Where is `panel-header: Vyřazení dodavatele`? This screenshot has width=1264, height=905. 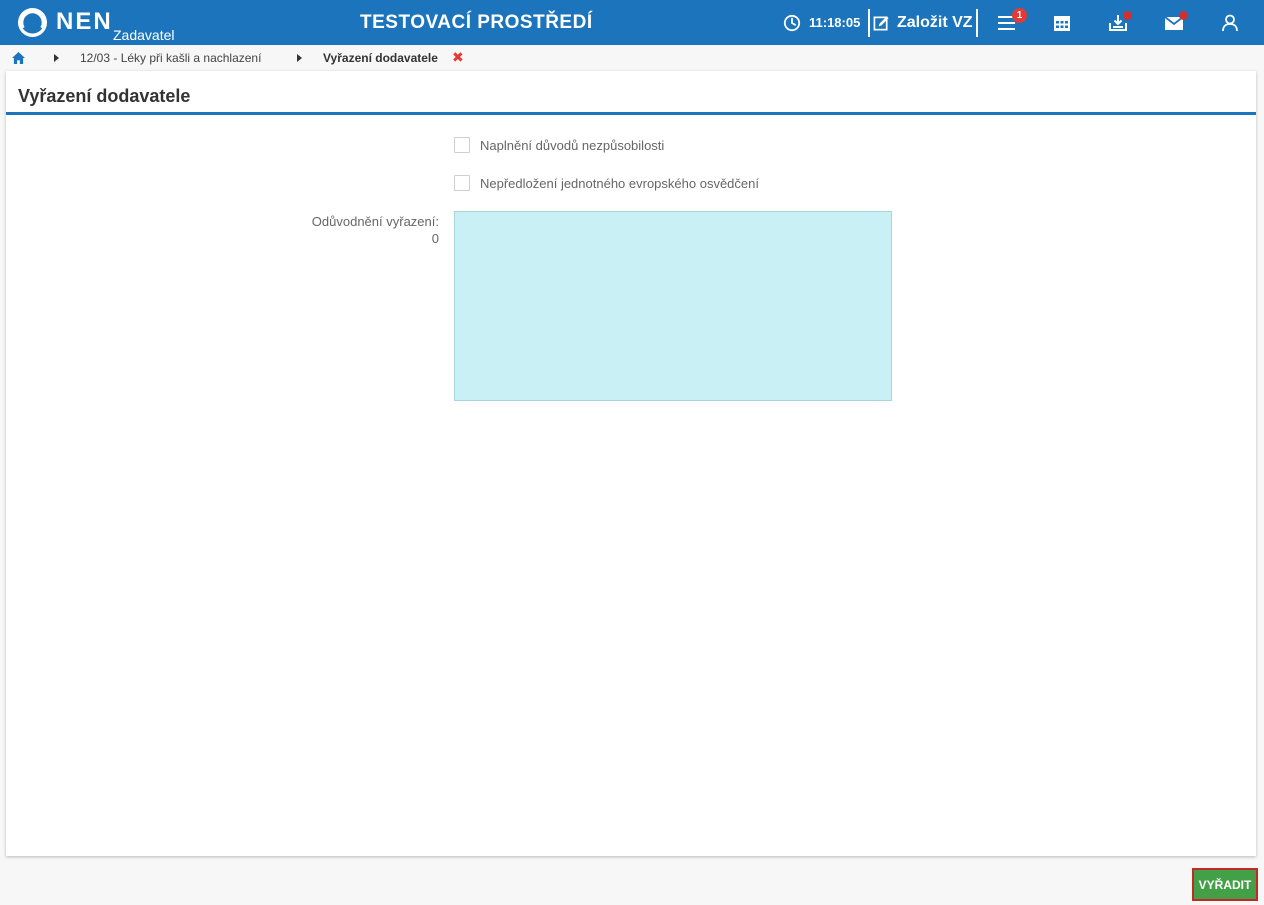
panel-header: Vyřazení dodavatele is located at coordinates (631, 93).